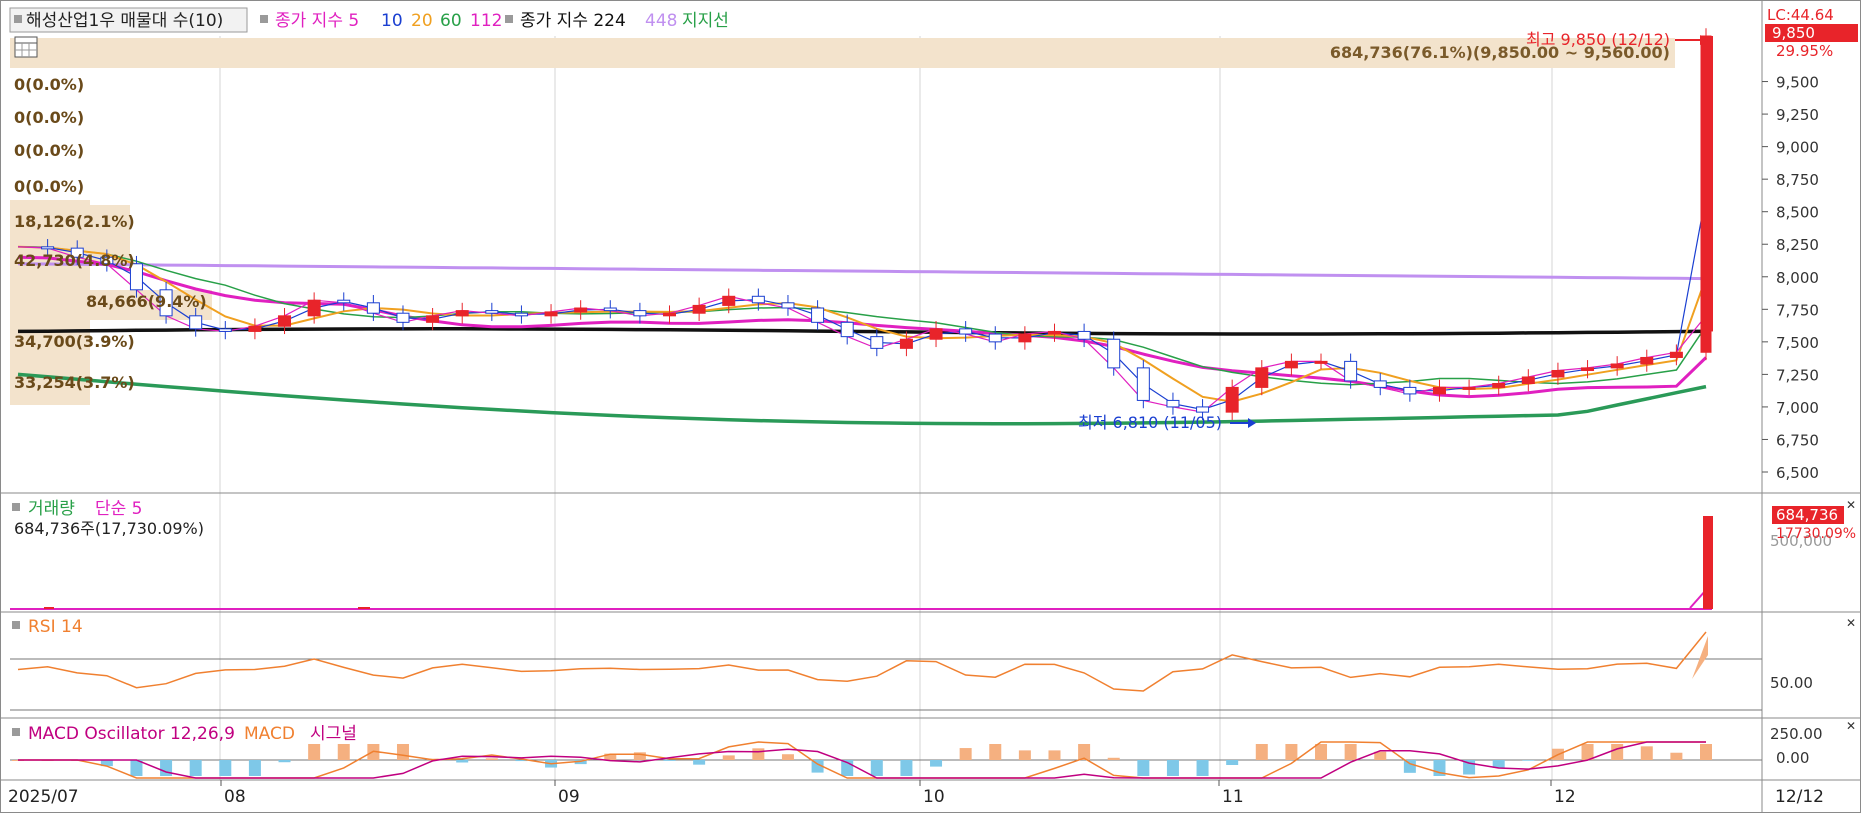 The image size is (1861, 813). Describe the element at coordinates (1598, 39) in the screenshot. I see `high-price-note: 최고 9,850 (12/12)` at that location.